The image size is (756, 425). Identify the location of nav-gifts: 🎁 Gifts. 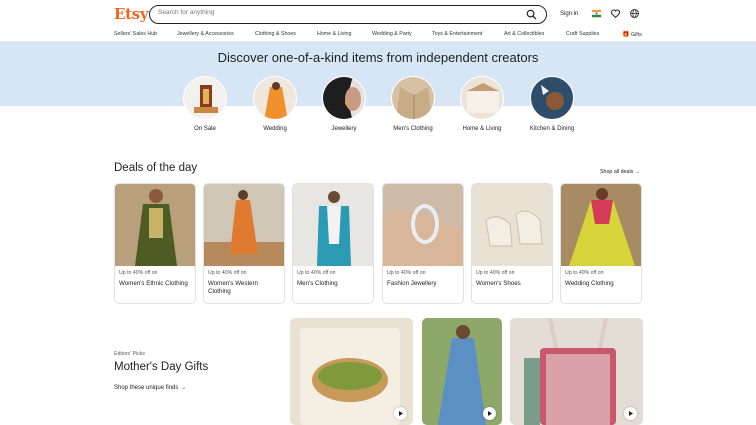
(632, 34).